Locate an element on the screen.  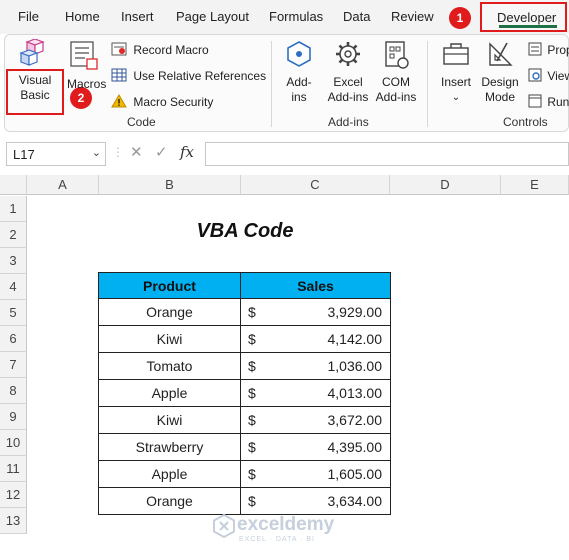
column-header-a: A is located at coordinates (63, 185).